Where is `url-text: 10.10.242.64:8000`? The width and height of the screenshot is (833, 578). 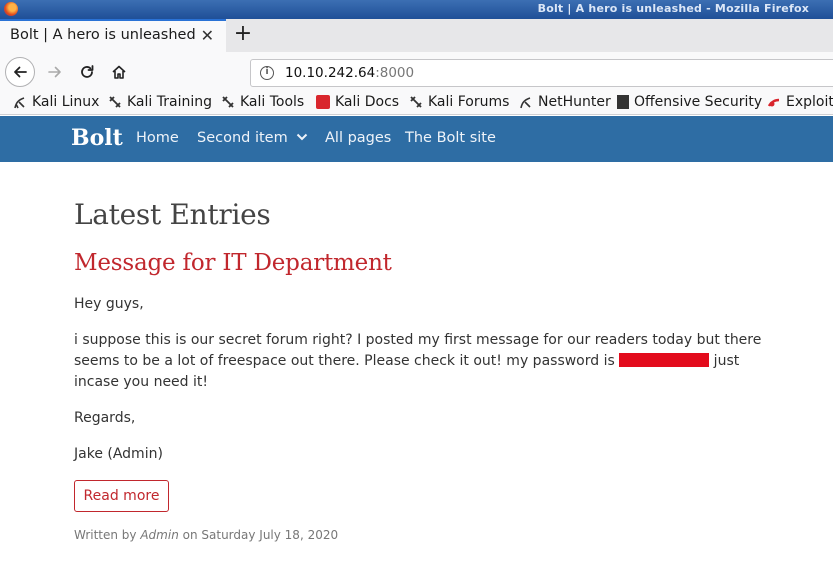 url-text: 10.10.242.64:8000 is located at coordinates (349, 73).